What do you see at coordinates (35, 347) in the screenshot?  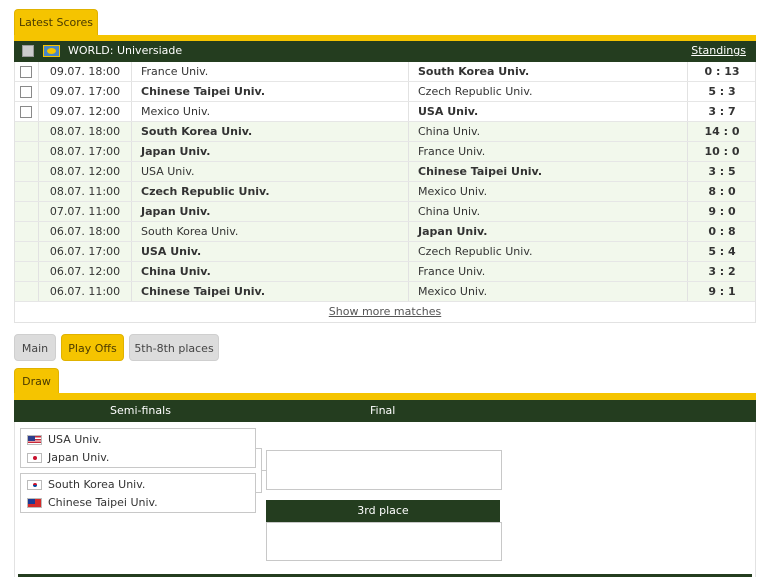 I see `subtab-main: Main` at bounding box center [35, 347].